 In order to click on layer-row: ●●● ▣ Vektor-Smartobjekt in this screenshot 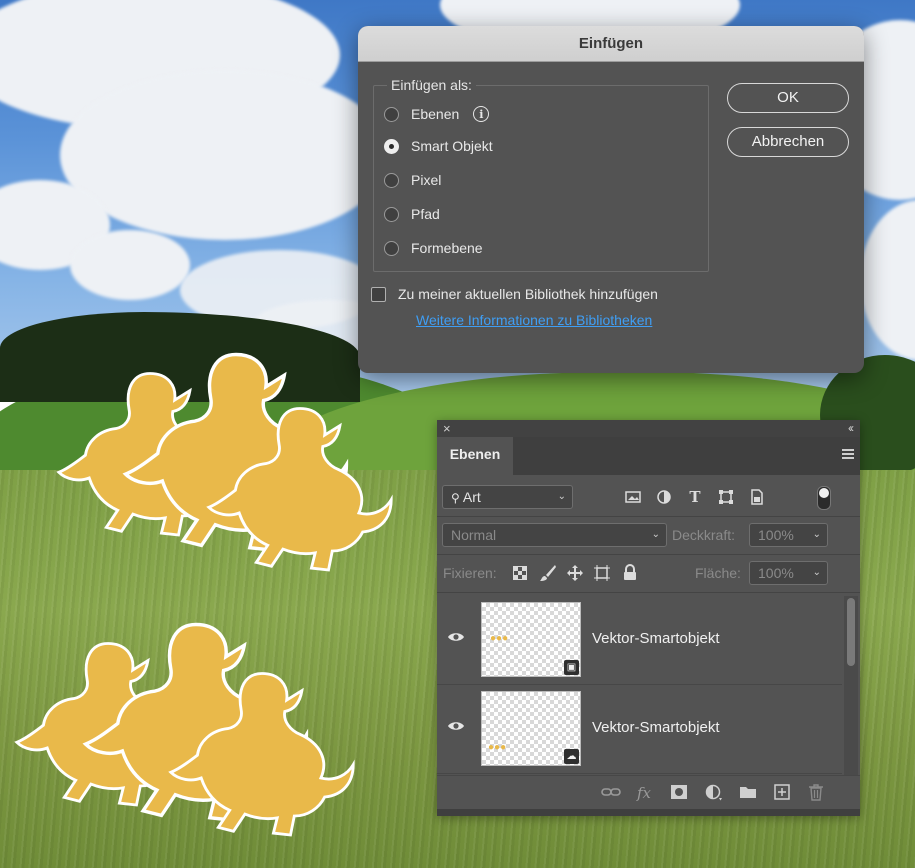, I will do `click(639, 640)`.